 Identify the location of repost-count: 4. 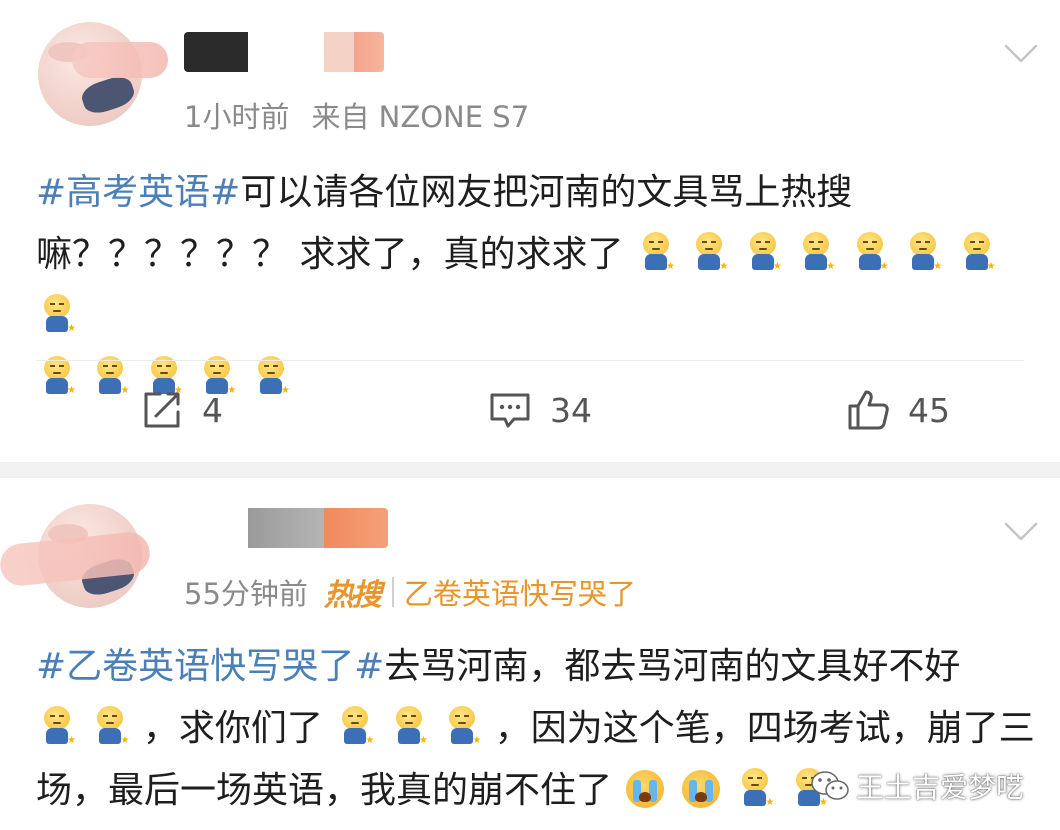
(212, 410).